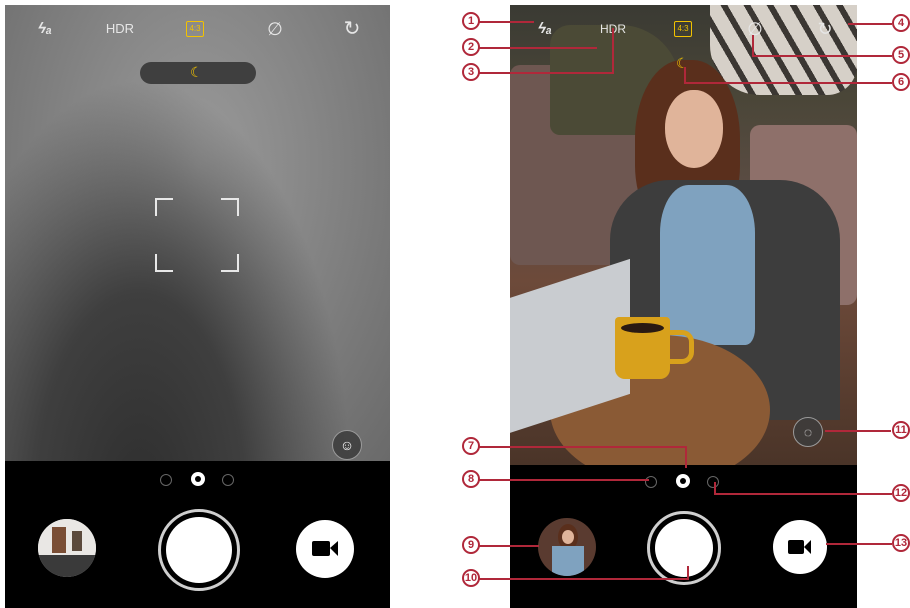  What do you see at coordinates (471, 578) in the screenshot?
I see `callout-10: 10` at bounding box center [471, 578].